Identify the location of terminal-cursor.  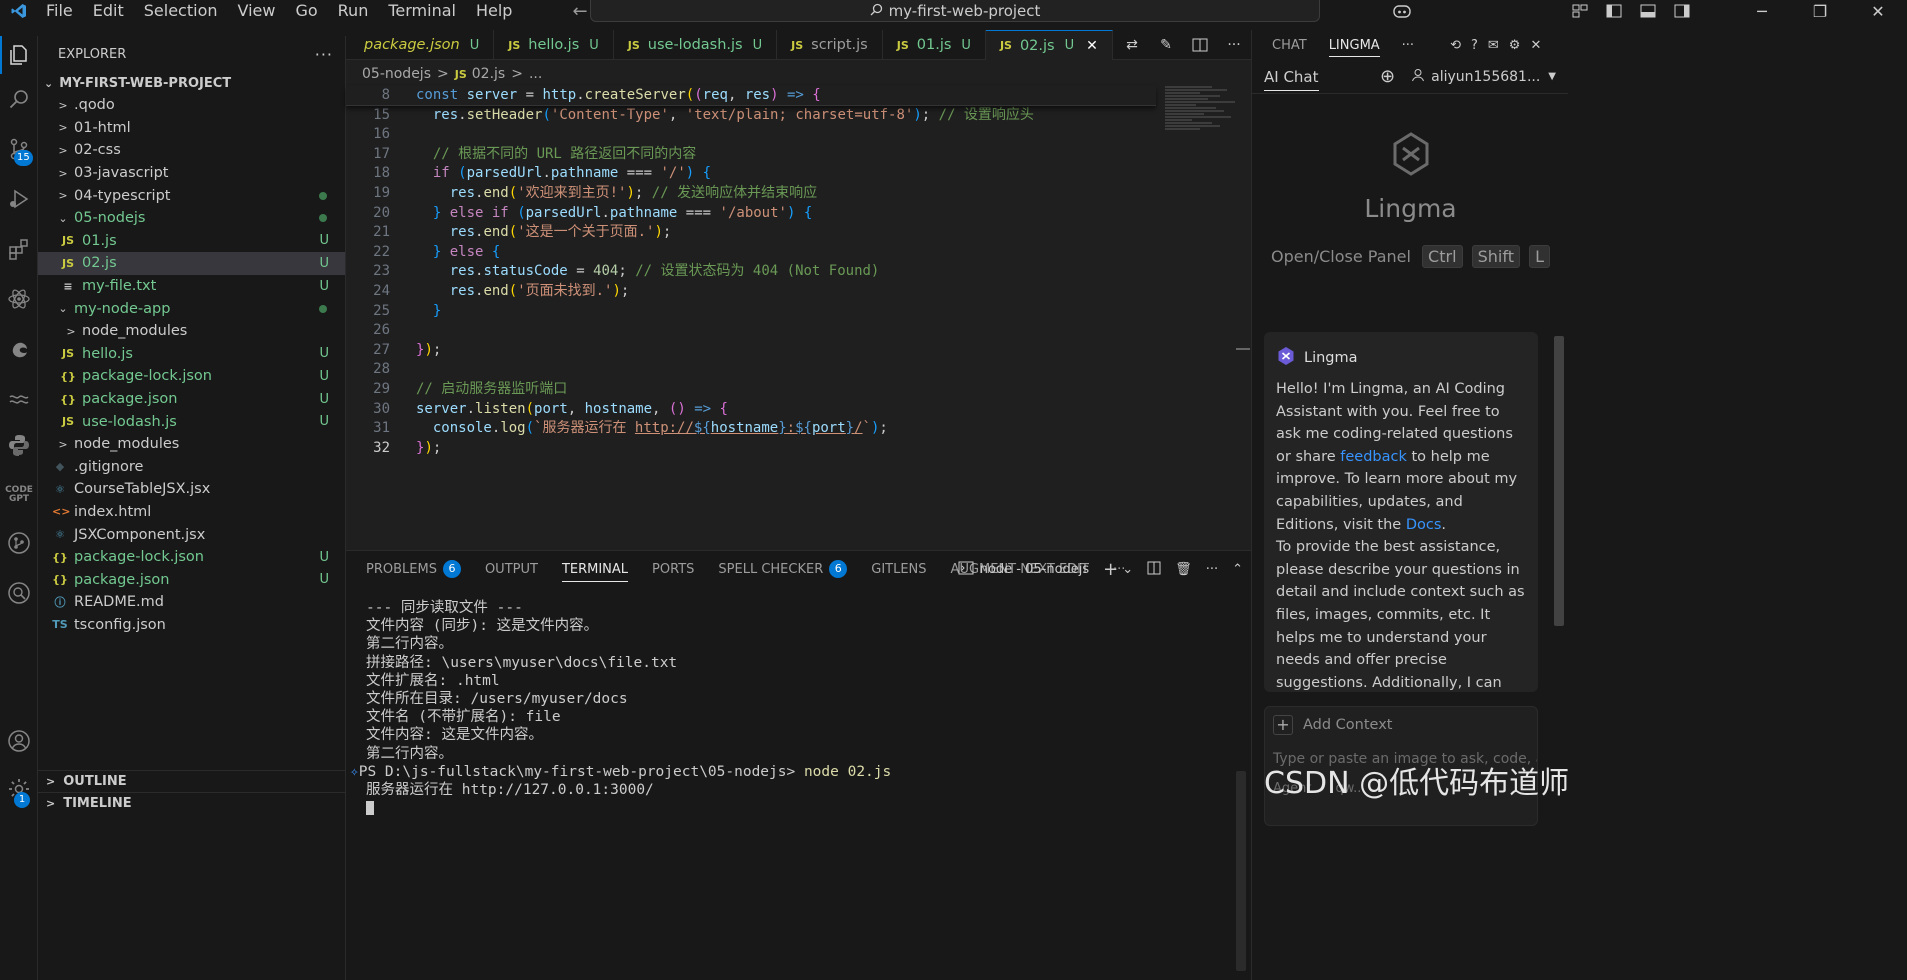
(628, 808).